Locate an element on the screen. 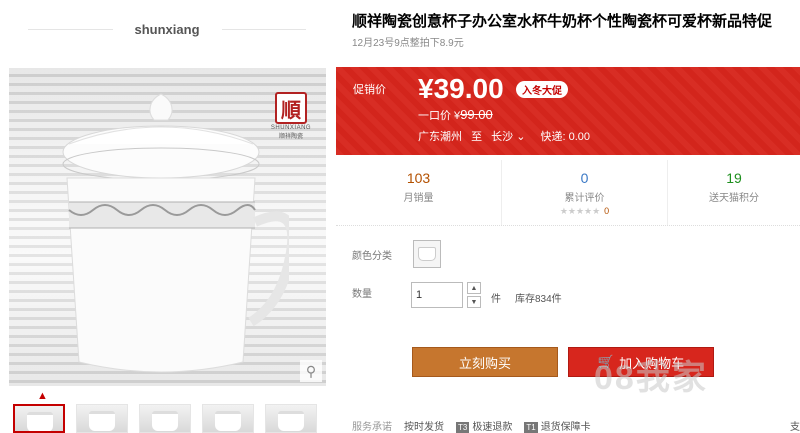  color-option is located at coordinates (427, 254).